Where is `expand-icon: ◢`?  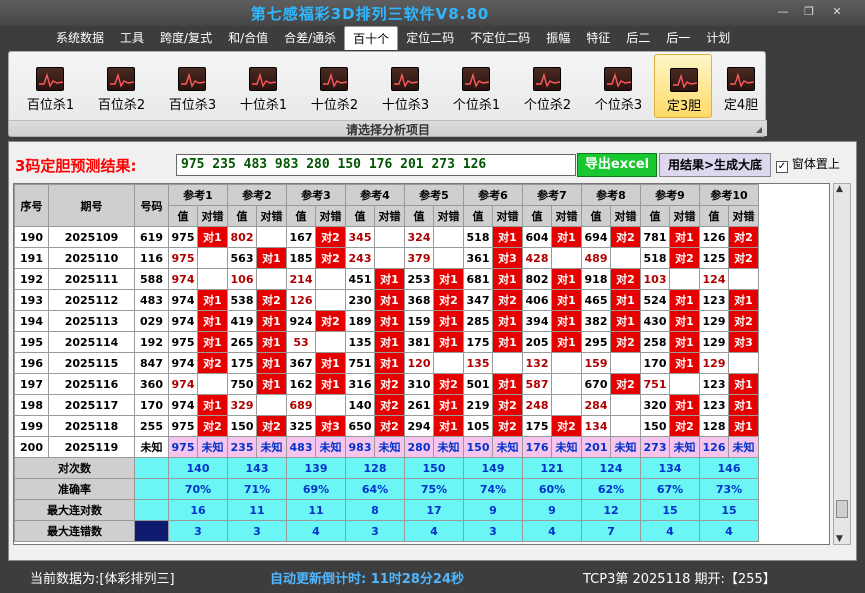 expand-icon: ◢ is located at coordinates (759, 129).